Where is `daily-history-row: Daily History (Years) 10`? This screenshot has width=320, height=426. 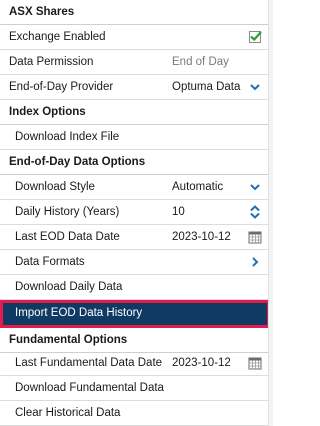
daily-history-row: Daily History (Years) 10 is located at coordinates (134, 212).